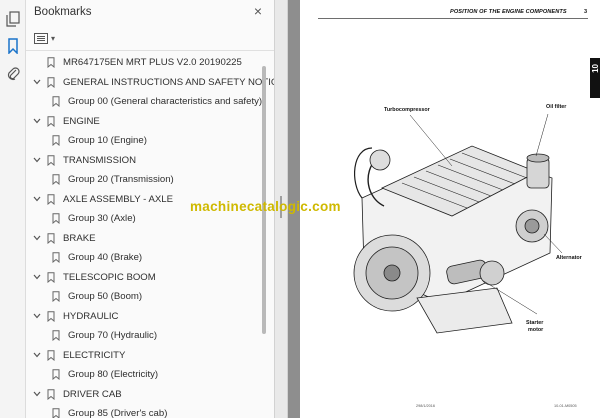 This screenshot has height=418, width=600. I want to click on page-footer: 298/1/2016 10-01-M0505, so click(453, 408).